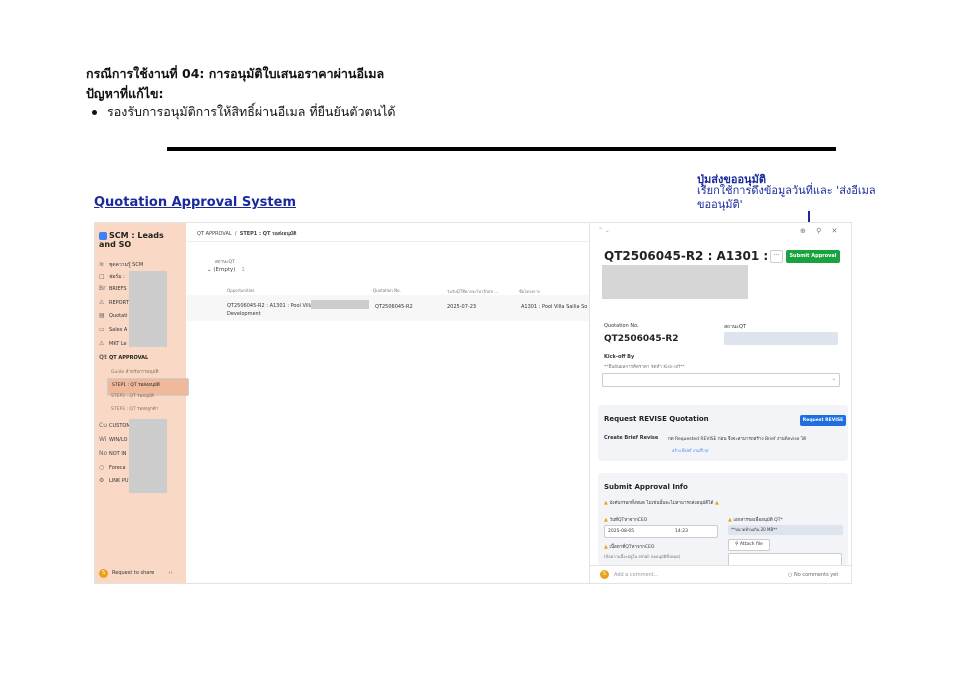 Image resolution: width=960 pixels, height=678 pixels. Describe the element at coordinates (554, 307) in the screenshot. I see `cell-project: A1301 : Pool Villa Sailia So` at that location.